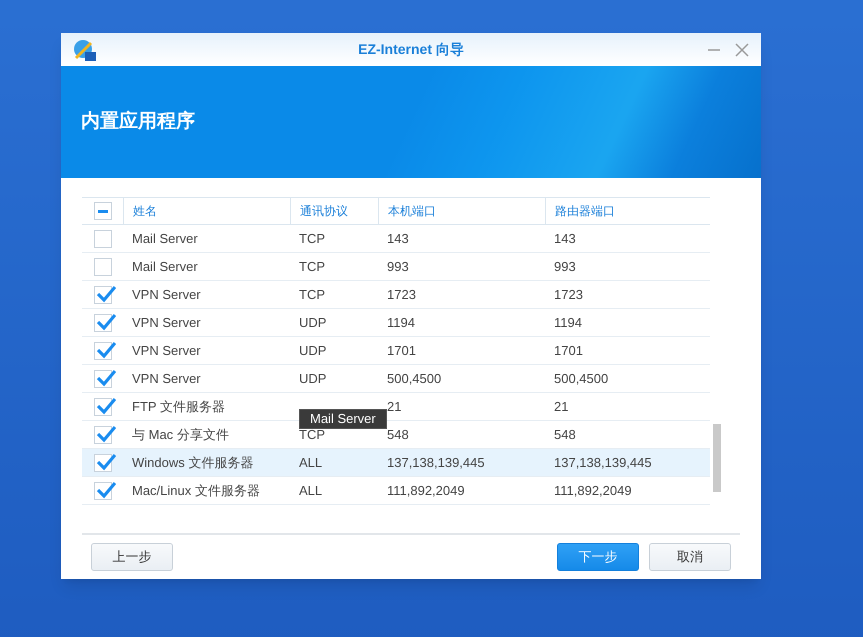 Image resolution: width=863 pixels, height=637 pixels. I want to click on dialog-button: 取消, so click(690, 557).